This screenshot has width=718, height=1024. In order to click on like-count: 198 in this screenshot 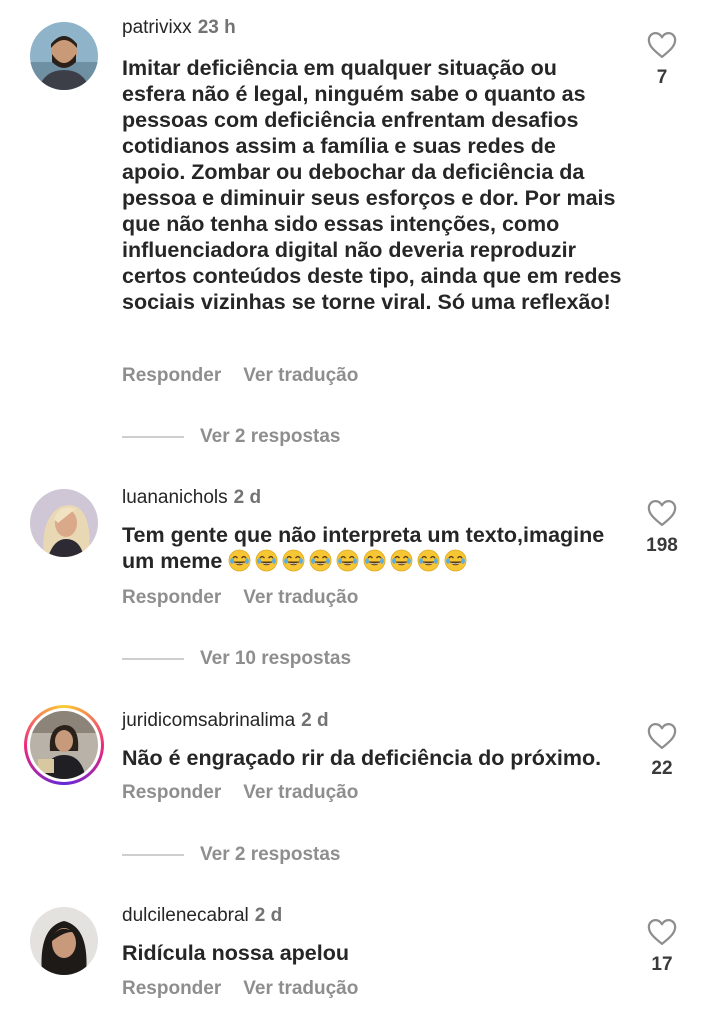, I will do `click(662, 545)`.